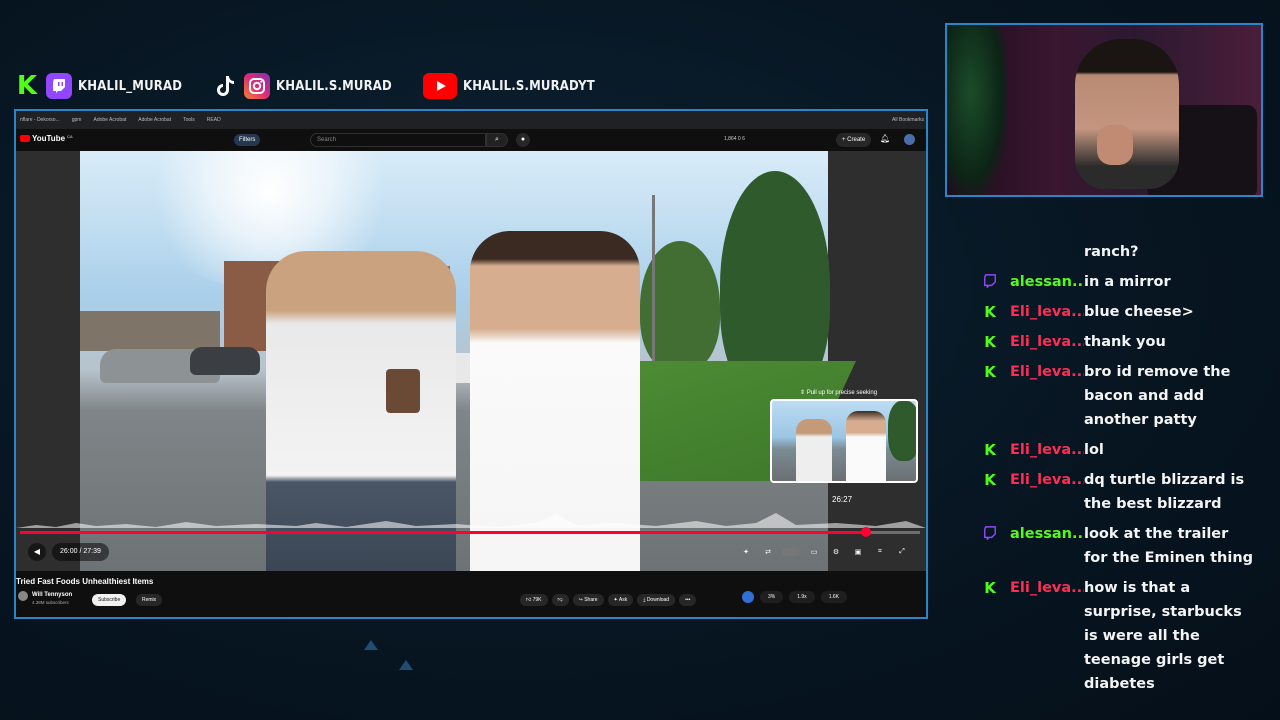  I want to click on chat-message: K Eli_leva... thank you, so click(1116, 342).